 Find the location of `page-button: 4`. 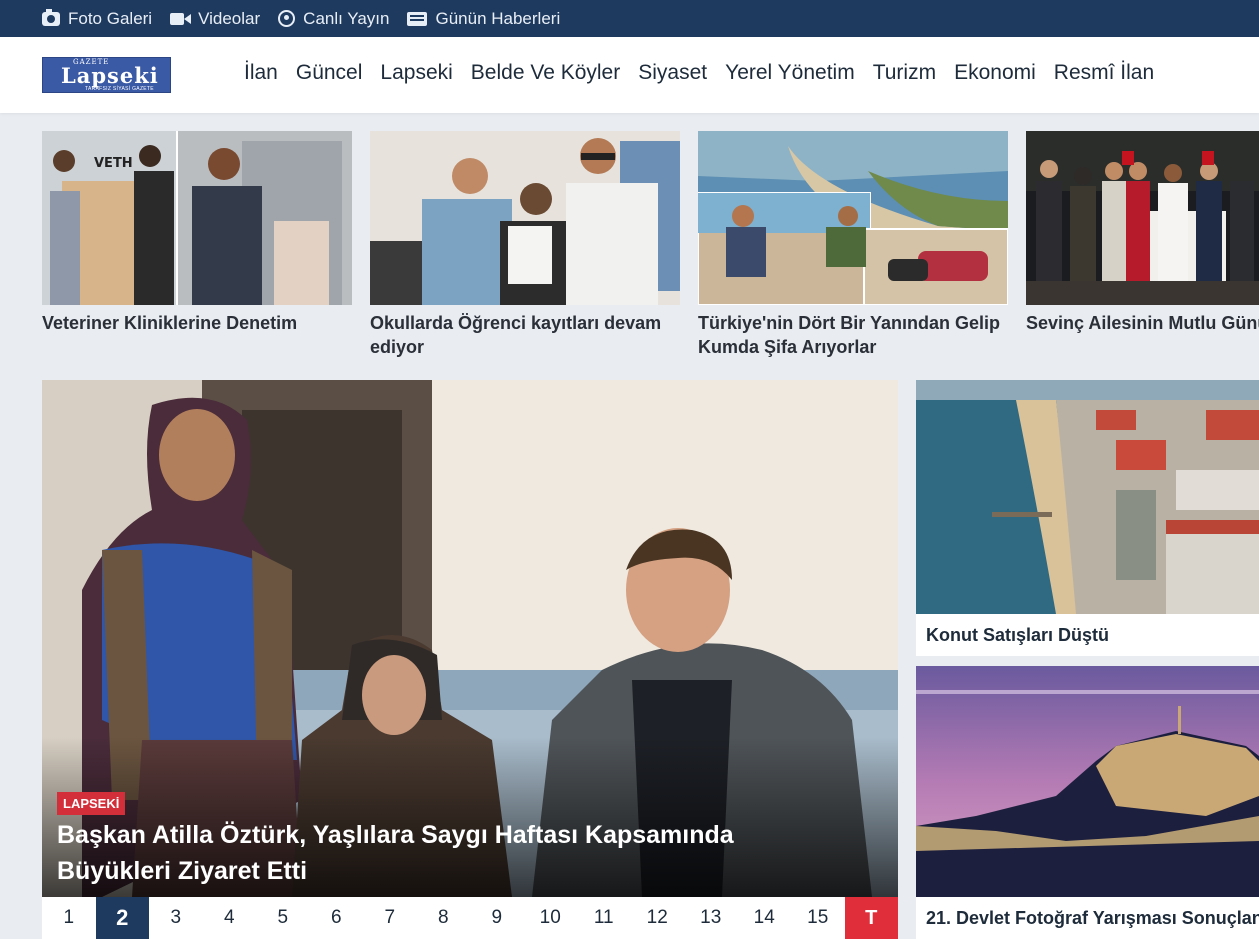

page-button: 4 is located at coordinates (230, 918).